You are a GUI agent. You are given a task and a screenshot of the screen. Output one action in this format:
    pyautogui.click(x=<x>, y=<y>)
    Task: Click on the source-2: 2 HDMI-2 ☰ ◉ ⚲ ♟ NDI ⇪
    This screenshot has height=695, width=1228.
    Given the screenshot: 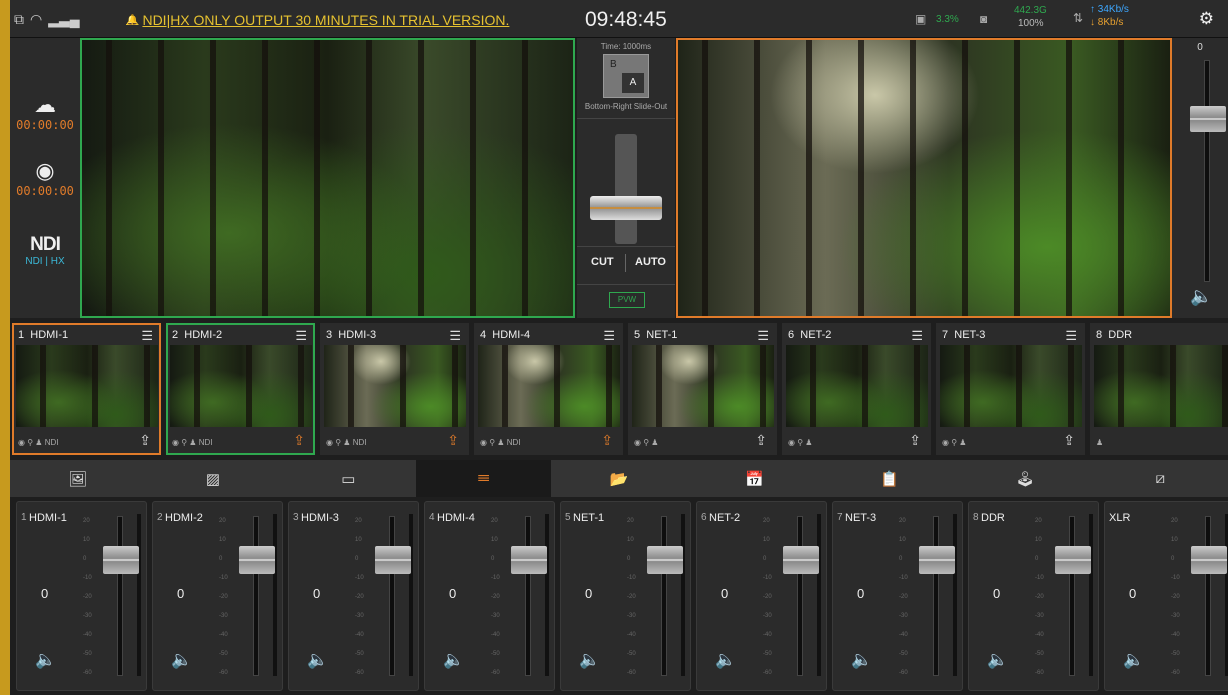 What is the action you would take?
    pyautogui.click(x=240, y=389)
    